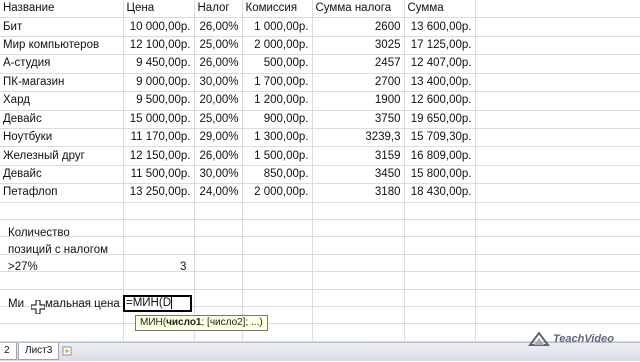  Describe the element at coordinates (218, 138) in the screenshot. I see `table-cell-tax: 29,00%` at that location.